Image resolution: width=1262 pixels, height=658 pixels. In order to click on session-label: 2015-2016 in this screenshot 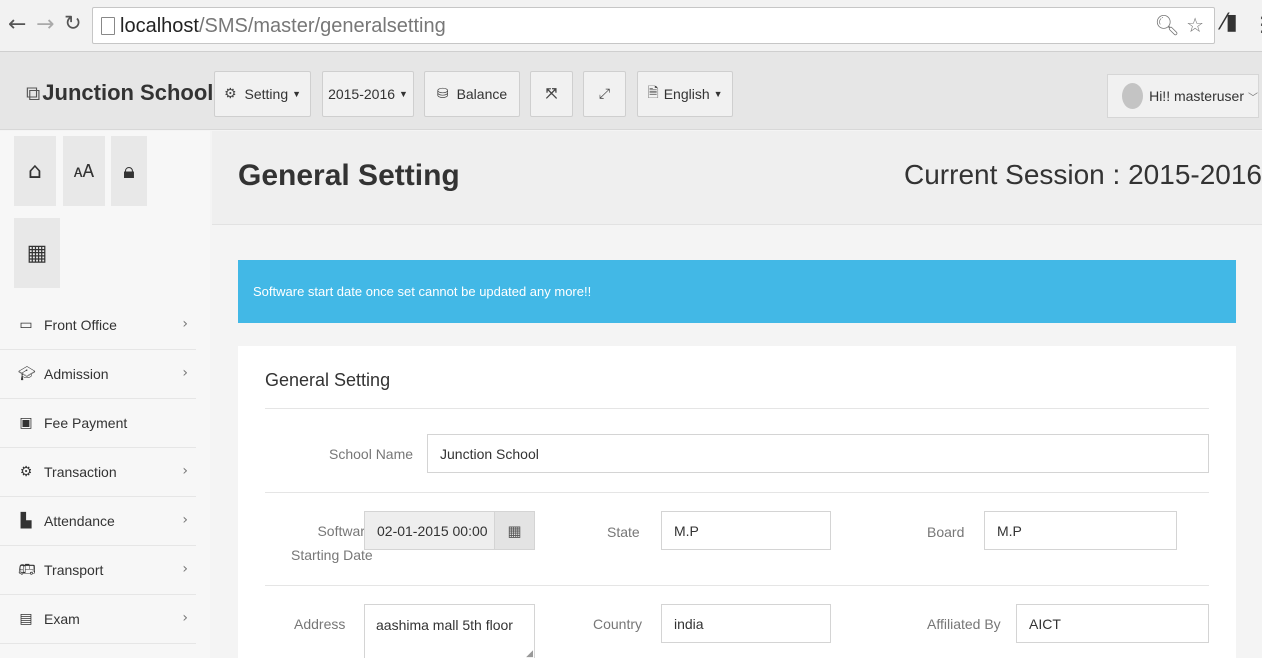, I will do `click(362, 94)`.